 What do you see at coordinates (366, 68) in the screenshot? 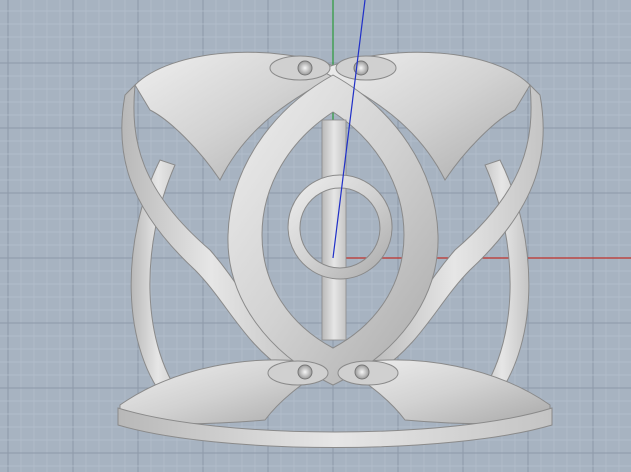
I see `gem-setting-top-right` at bounding box center [366, 68].